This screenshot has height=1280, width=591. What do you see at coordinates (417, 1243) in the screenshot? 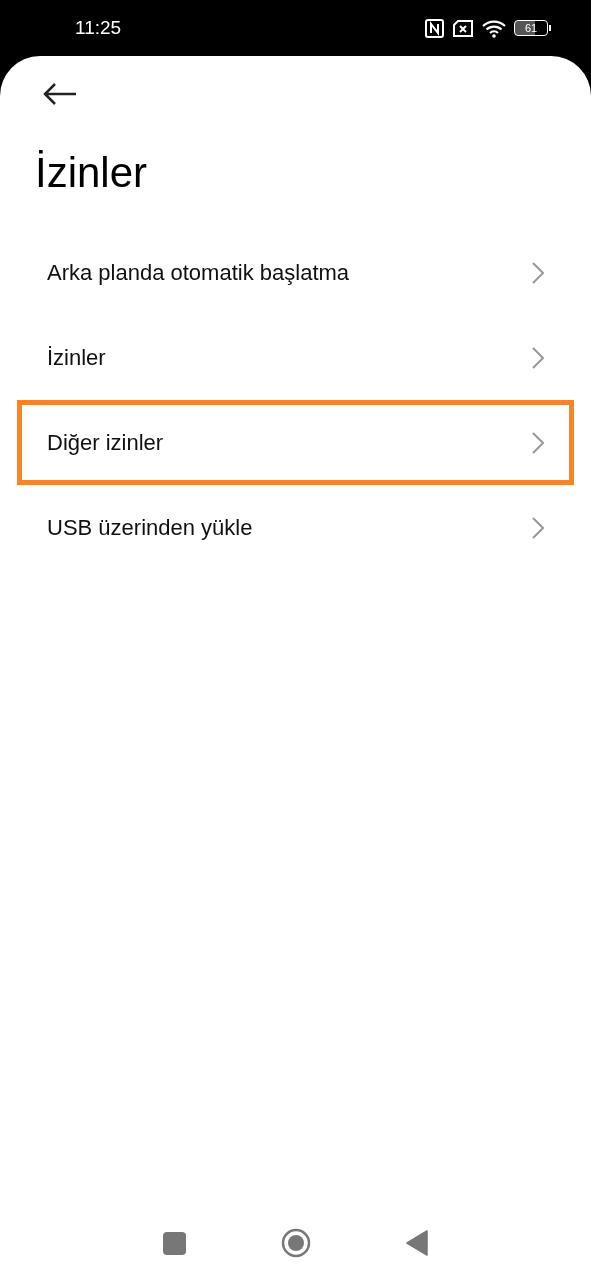
I see `back-nav-button` at bounding box center [417, 1243].